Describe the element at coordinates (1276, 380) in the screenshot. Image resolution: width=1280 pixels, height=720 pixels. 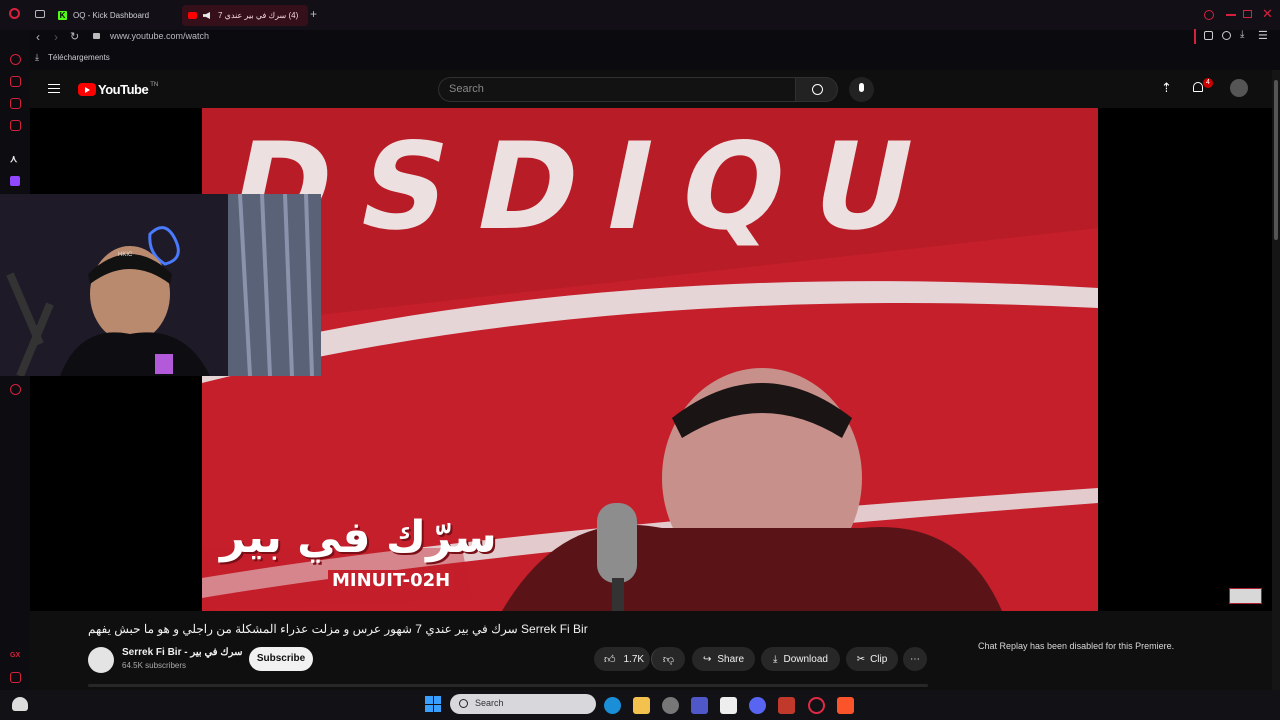
I see `page-scrollbar` at that location.